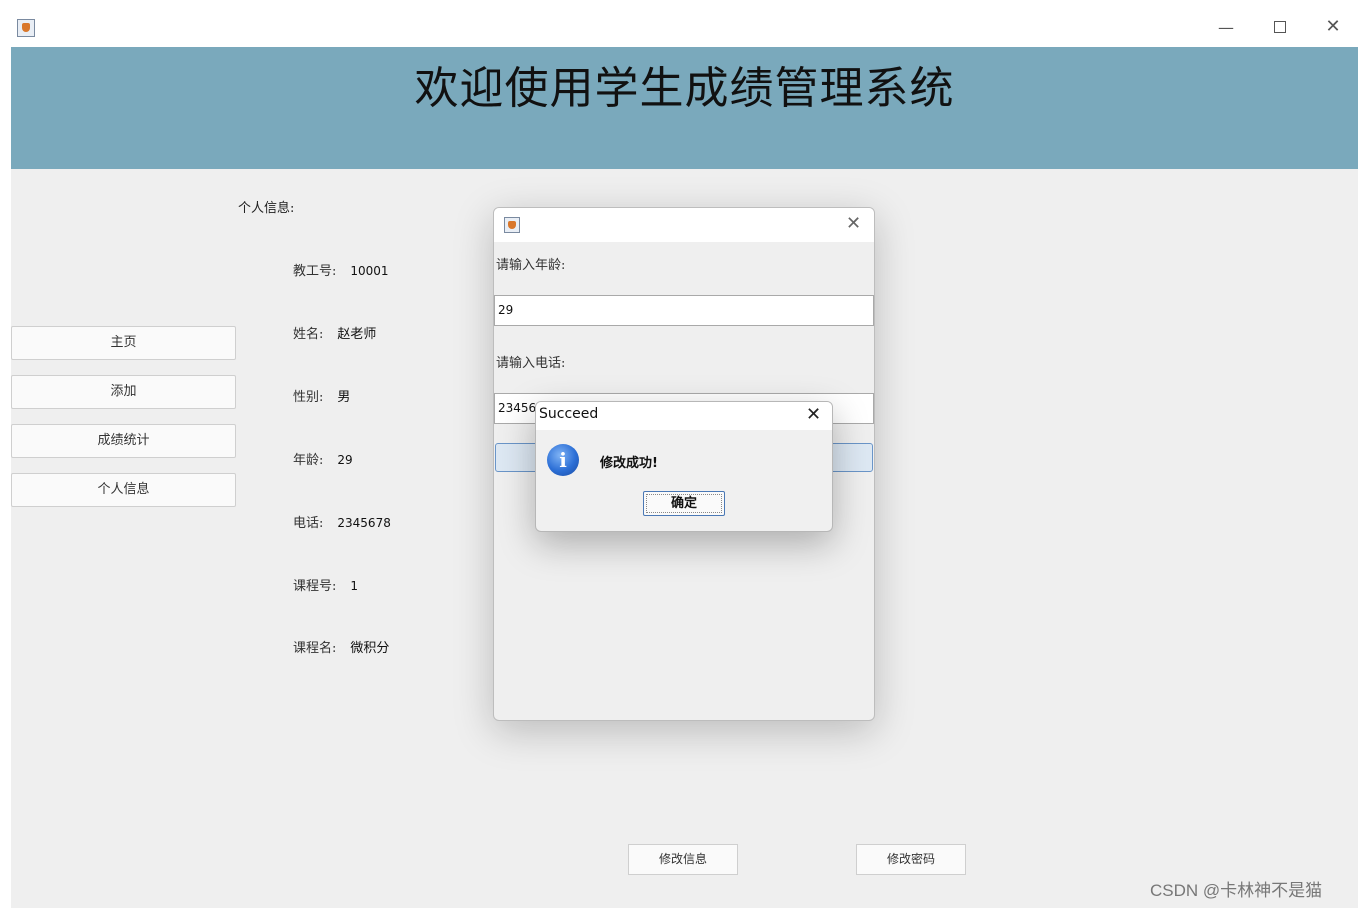  What do you see at coordinates (683, 859) in the screenshot?
I see `modify-info-button: 修改信息` at bounding box center [683, 859].